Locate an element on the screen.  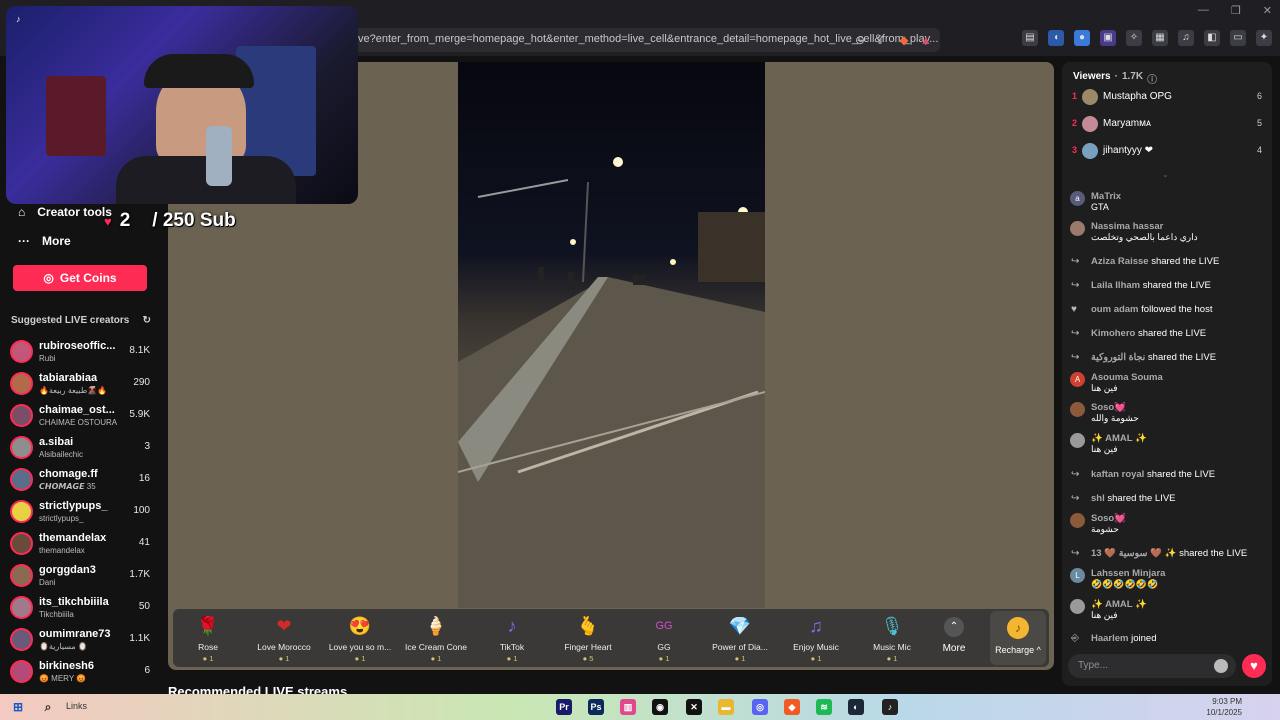
obs-icon: ◉ is located at coordinates (660, 707).